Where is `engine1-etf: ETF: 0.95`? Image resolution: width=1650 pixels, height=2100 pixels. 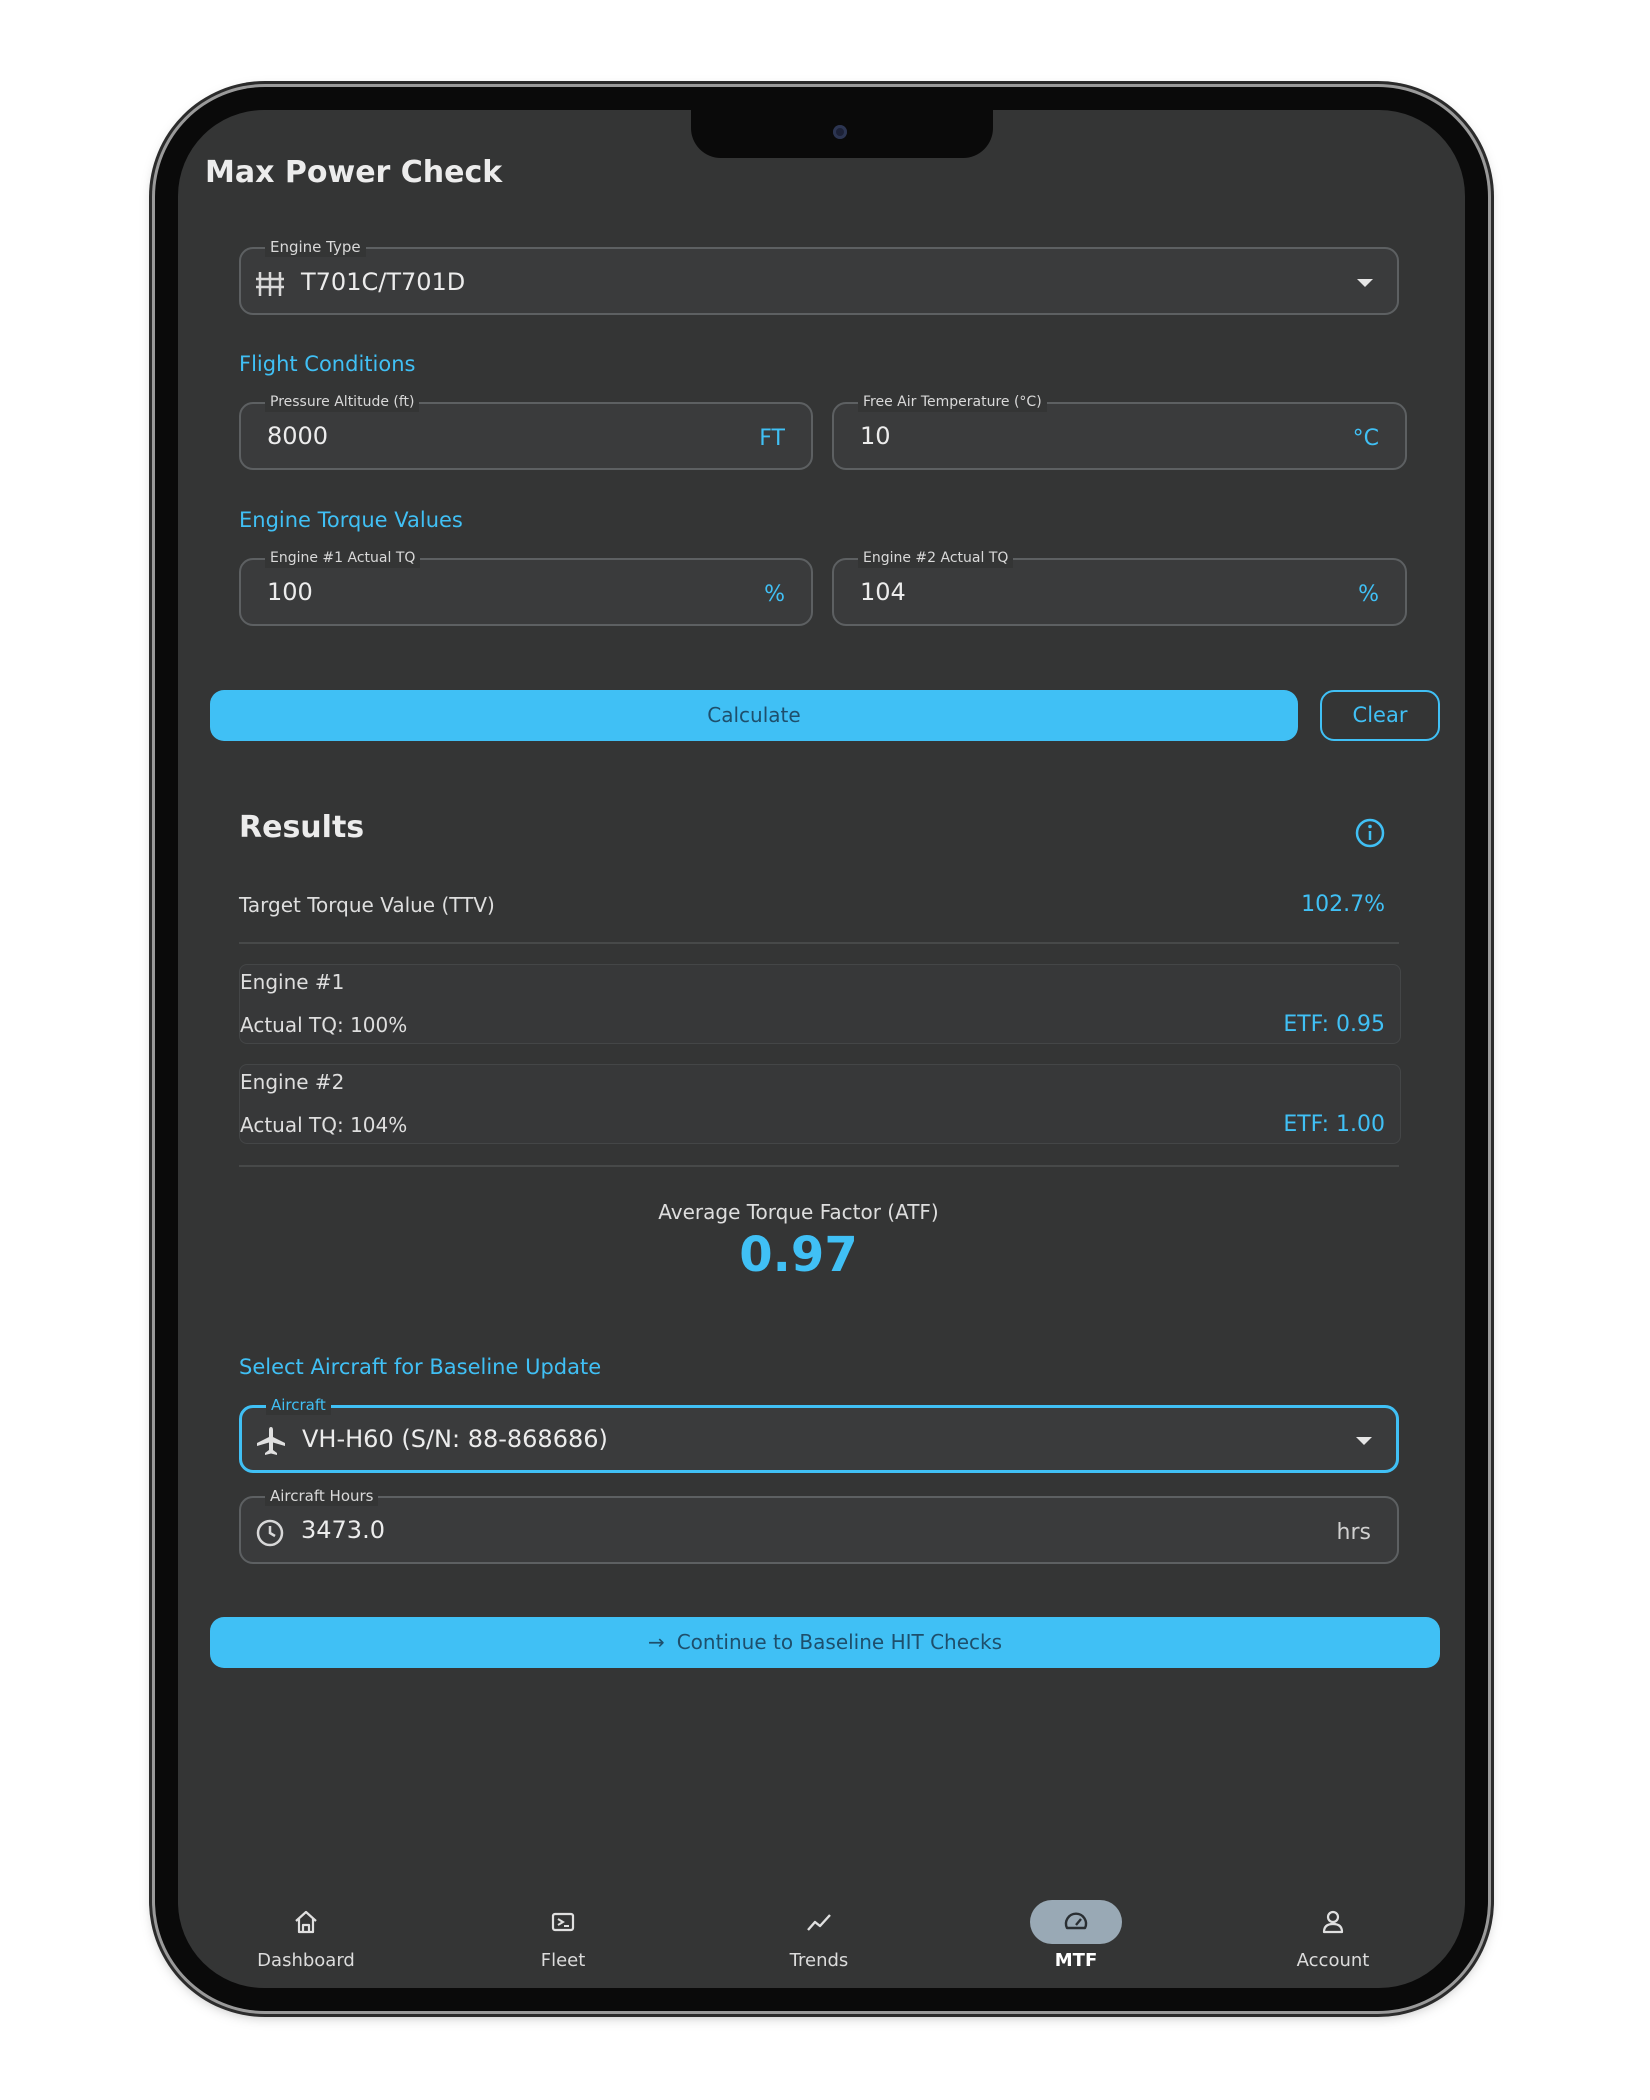
engine1-etf: ETF: 0.95 is located at coordinates (1334, 1024).